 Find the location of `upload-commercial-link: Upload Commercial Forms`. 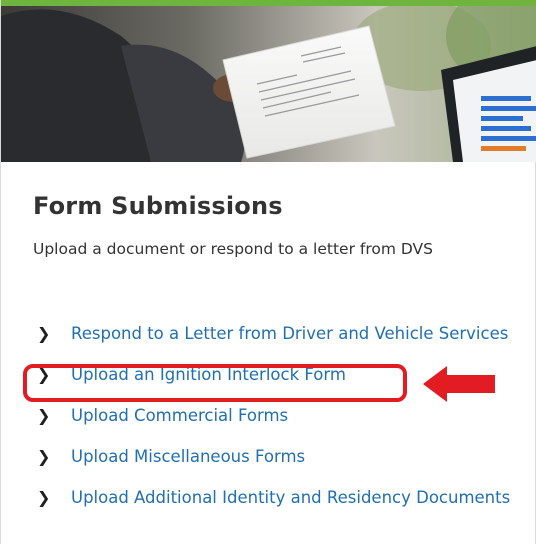

upload-commercial-link: Upload Commercial Forms is located at coordinates (179, 416).